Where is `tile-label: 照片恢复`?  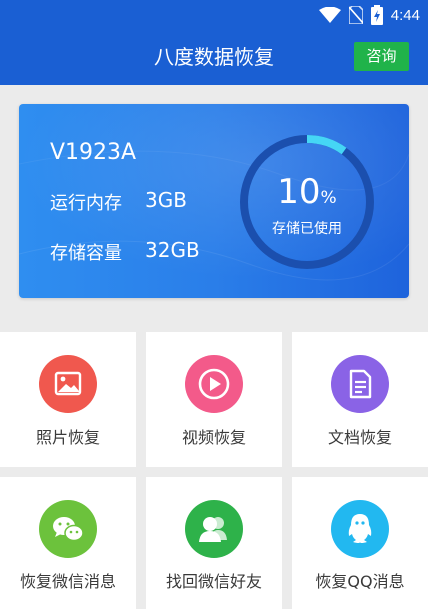
tile-label: 照片恢复 is located at coordinates (67, 437).